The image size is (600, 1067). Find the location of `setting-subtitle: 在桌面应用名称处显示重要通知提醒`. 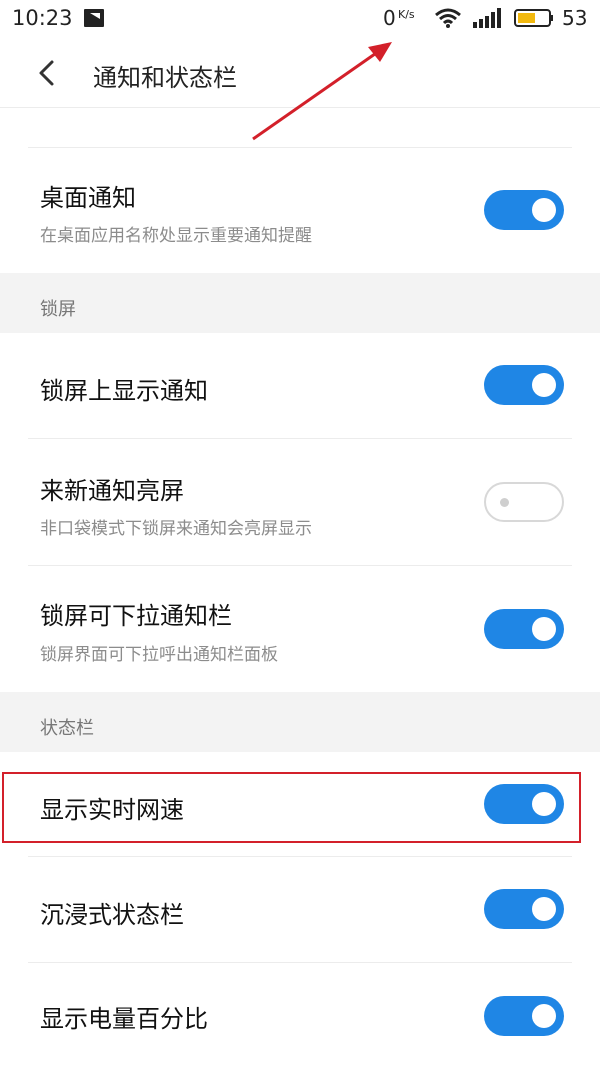

setting-subtitle: 在桌面应用名称处显示重要通知提醒 is located at coordinates (176, 236).